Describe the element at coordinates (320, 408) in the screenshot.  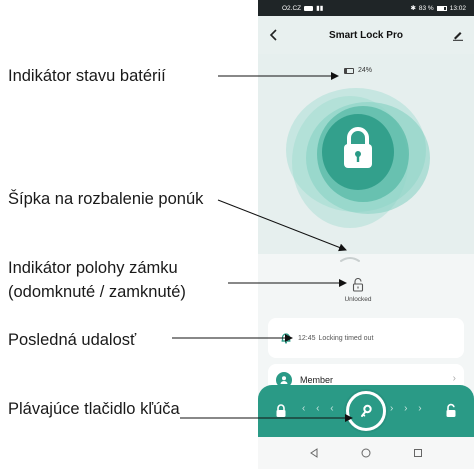
I see `slide-left-arrows-icon: ‹ ‹ ‹` at that location.